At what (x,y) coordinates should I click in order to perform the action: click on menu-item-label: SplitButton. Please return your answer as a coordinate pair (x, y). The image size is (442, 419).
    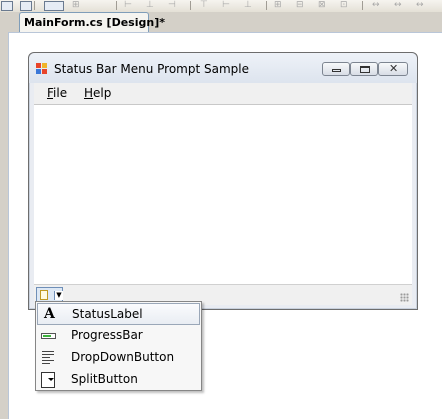
    Looking at the image, I should click on (104, 379).